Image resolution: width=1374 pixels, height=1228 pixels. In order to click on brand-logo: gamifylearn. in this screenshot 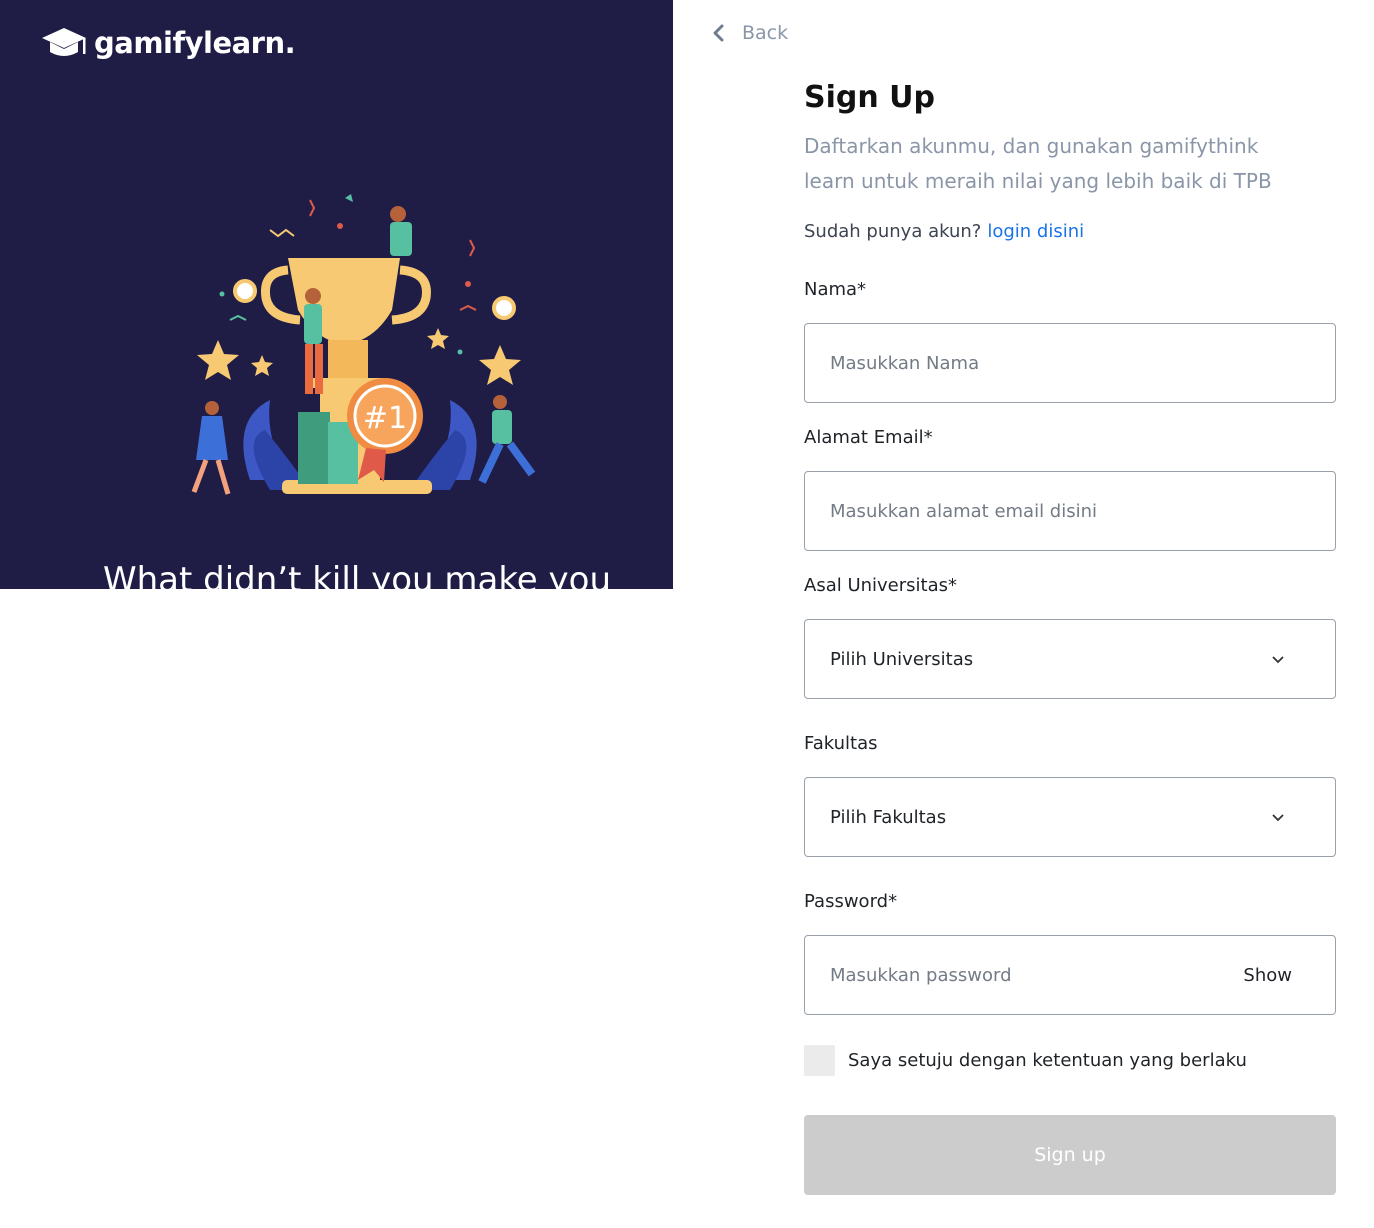, I will do `click(168, 43)`.